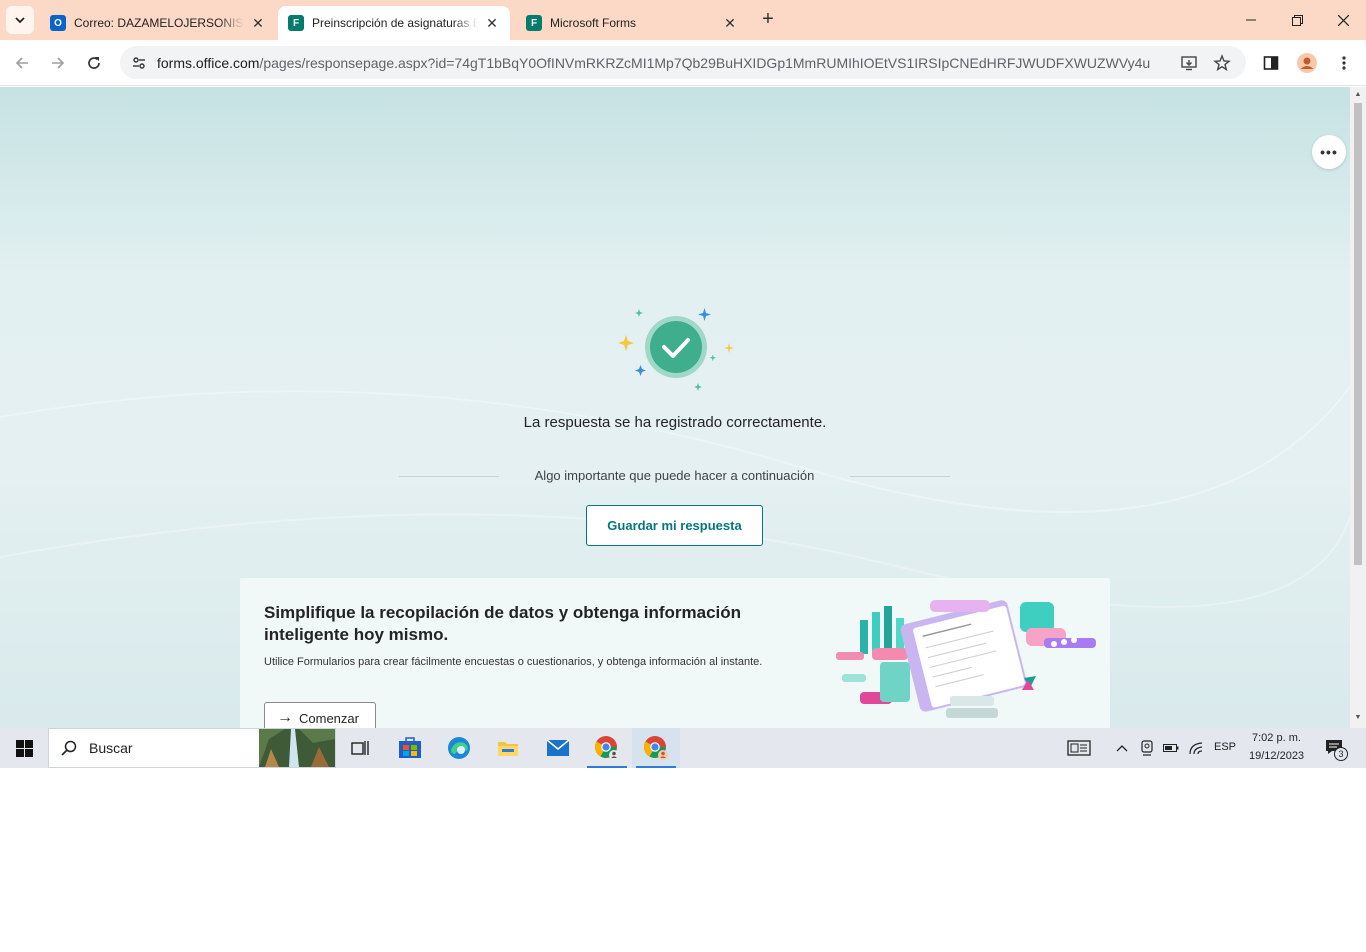  I want to click on restore-icon, so click(1297, 20).